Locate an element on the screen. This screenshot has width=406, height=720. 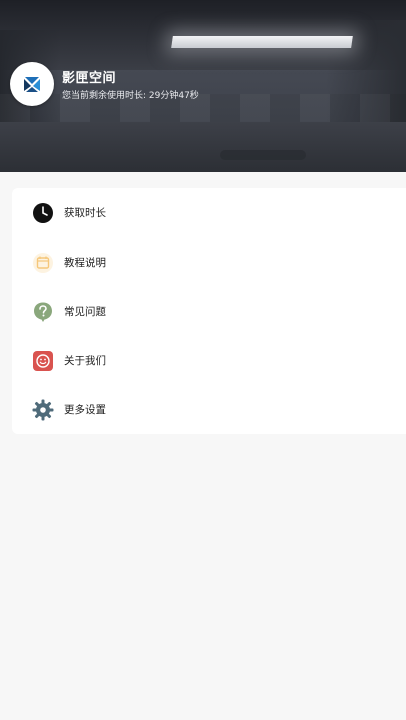
header-floor-strip is located at coordinates (263, 155).